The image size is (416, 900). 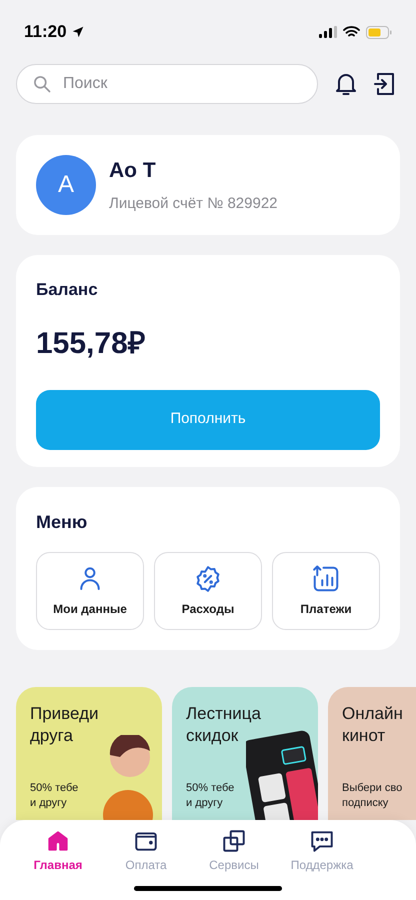 What do you see at coordinates (208, 591) in the screenshot?
I see `menu-tile: Расходы` at bounding box center [208, 591].